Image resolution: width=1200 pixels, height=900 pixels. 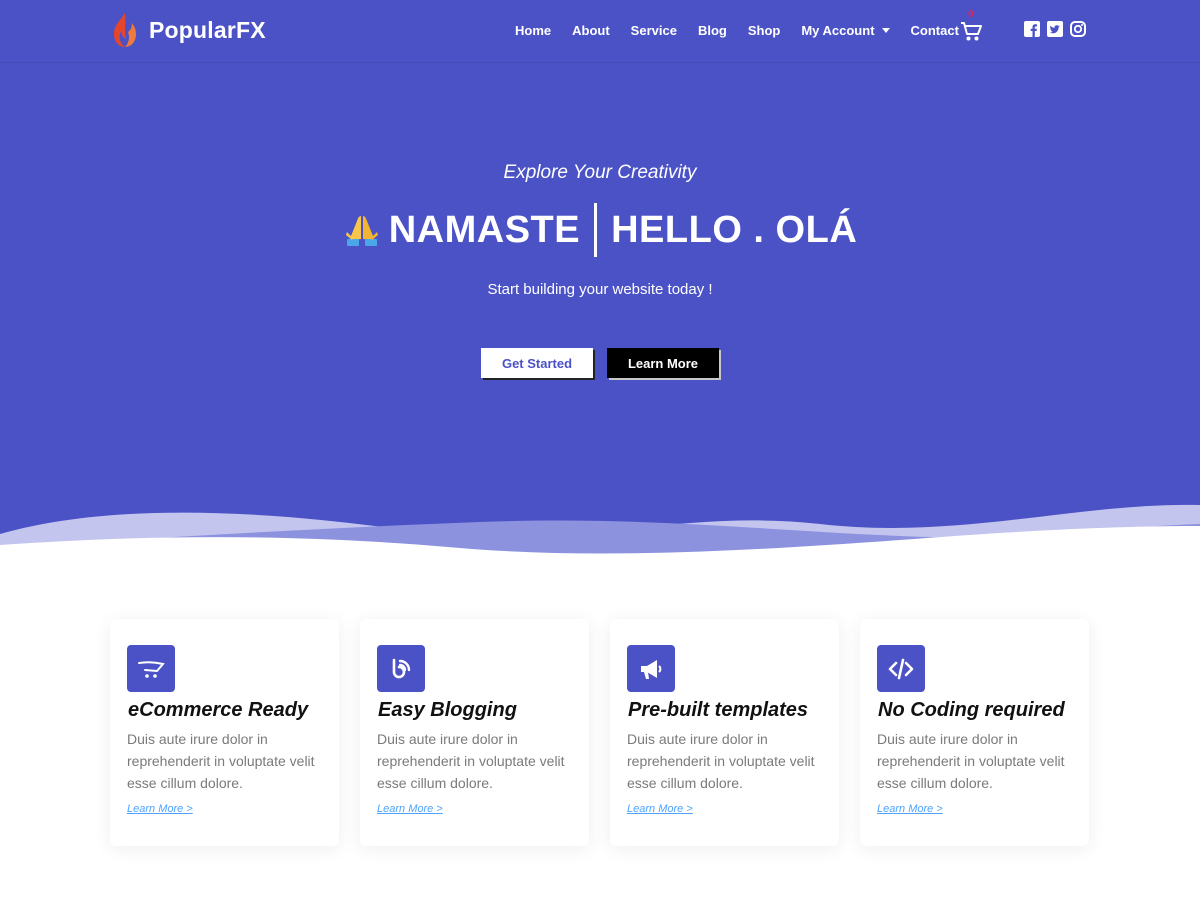 I want to click on cart-icon, so click(x=971, y=30).